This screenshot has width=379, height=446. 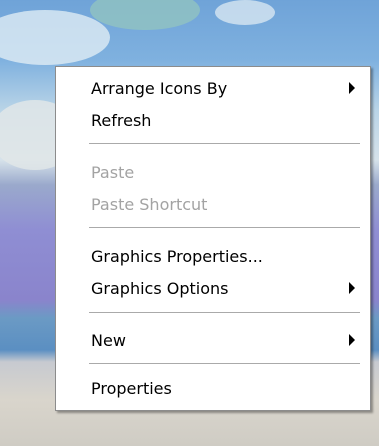 I want to click on menu-item-new: New, so click(x=213, y=340).